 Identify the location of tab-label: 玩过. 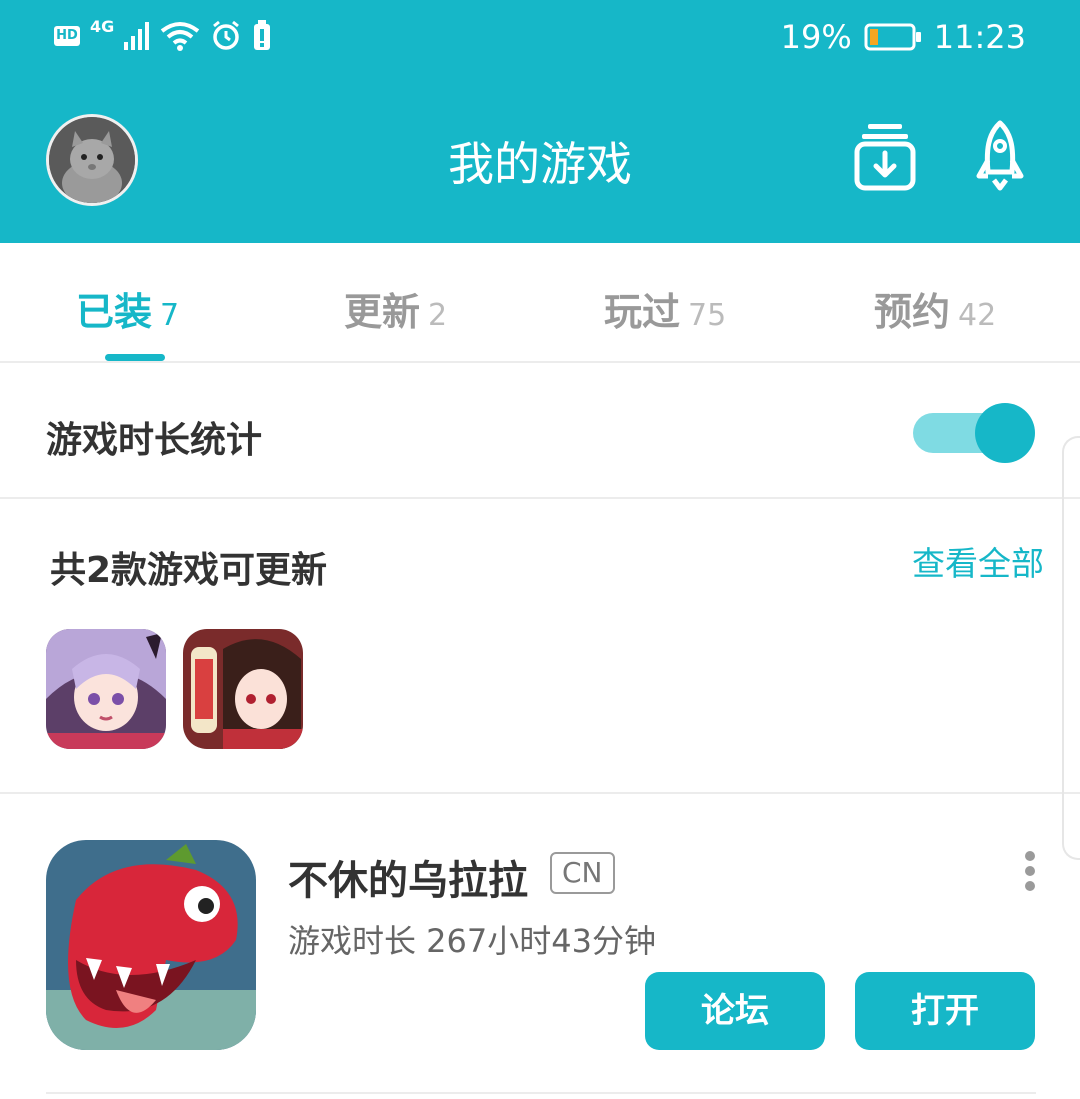
(642, 312).